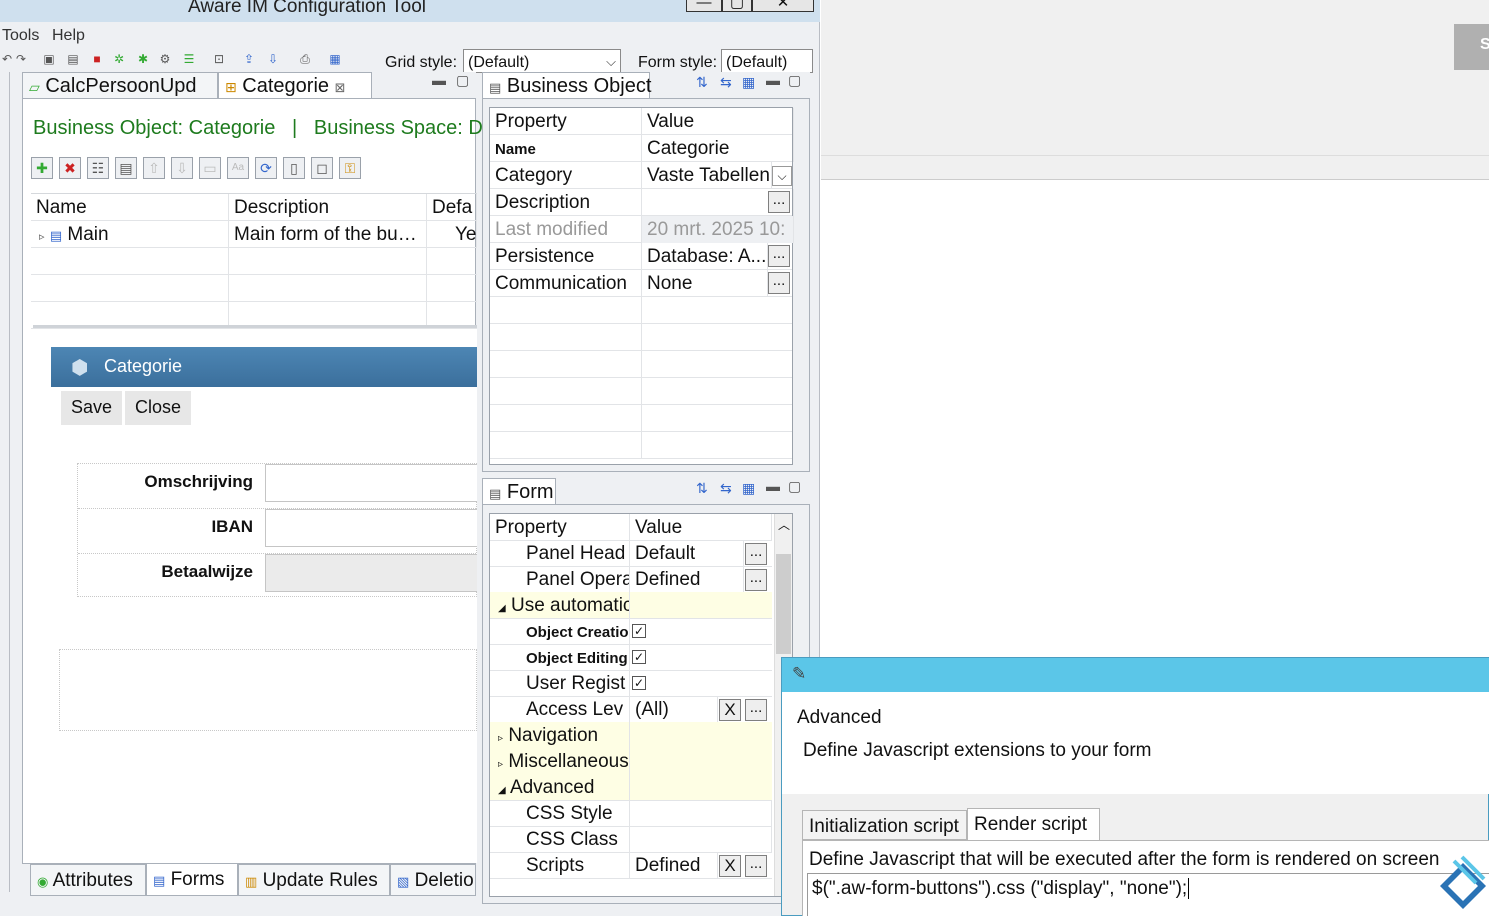  What do you see at coordinates (97, 59) in the screenshot?
I see `rule-icon: ■` at bounding box center [97, 59].